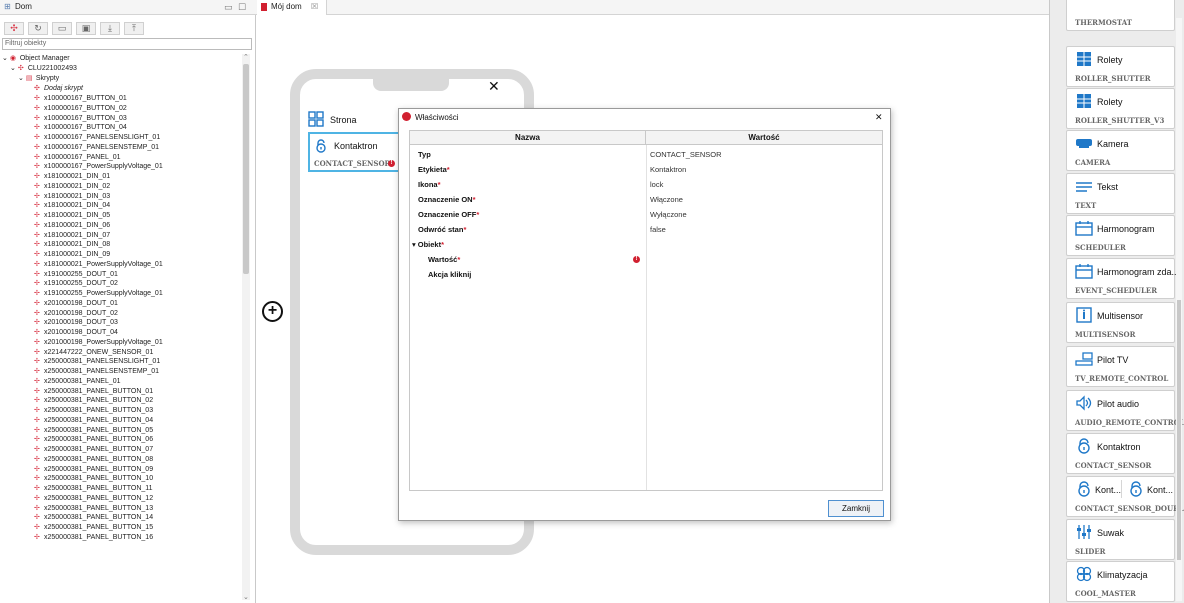  What do you see at coordinates (93, 420) in the screenshot?
I see `tree-object-item: ✢ x250000381_PANEL_BUTTON_04` at bounding box center [93, 420].